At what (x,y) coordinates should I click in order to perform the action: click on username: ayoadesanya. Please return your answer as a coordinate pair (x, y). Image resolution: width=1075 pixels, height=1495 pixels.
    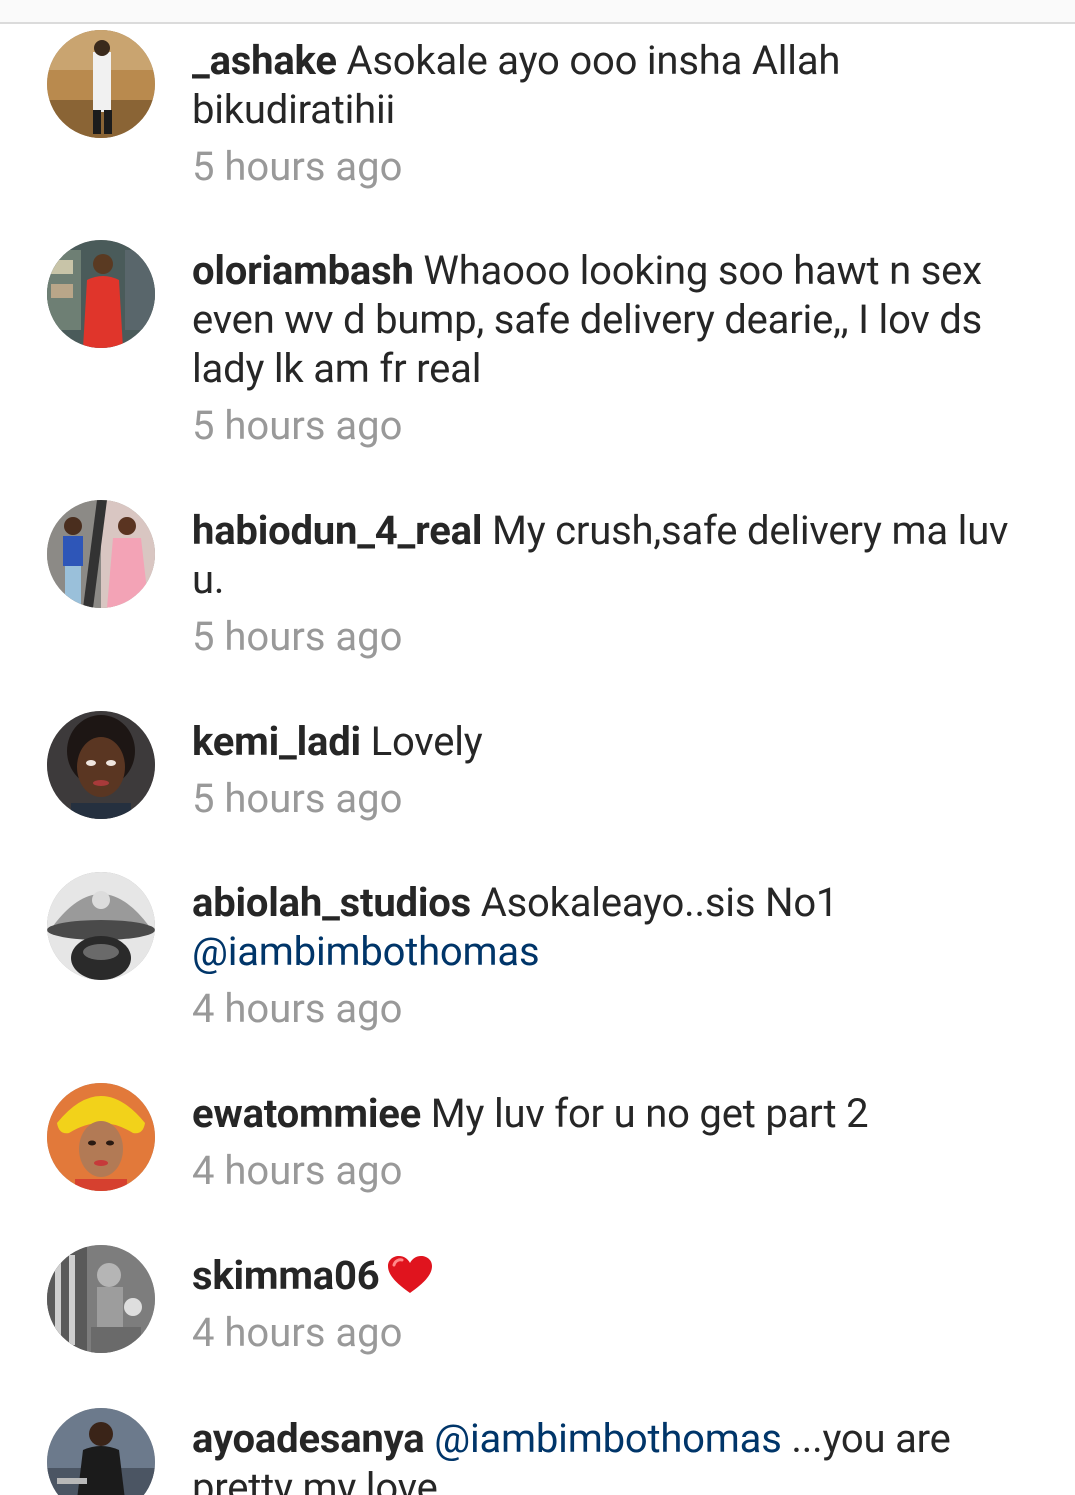
    Looking at the image, I should click on (308, 1438).